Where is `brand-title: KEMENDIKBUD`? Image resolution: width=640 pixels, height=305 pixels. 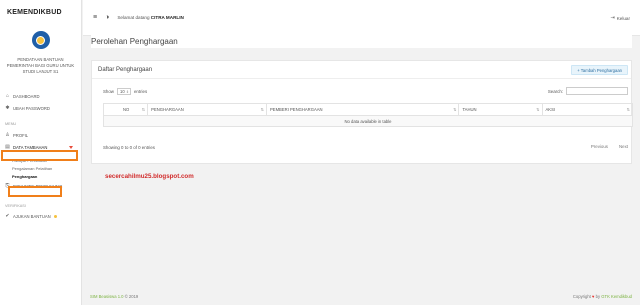 brand-title: KEMENDIKBUD is located at coordinates (34, 12).